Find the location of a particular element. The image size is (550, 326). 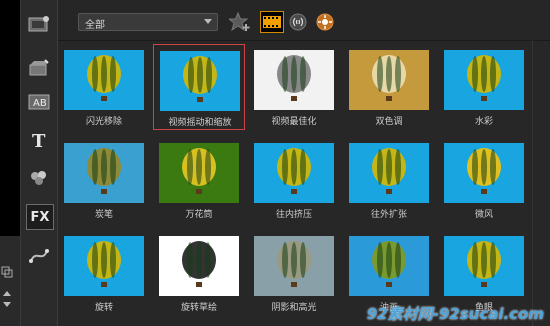

effect-thumbnail: 往内挤压 is located at coordinates (294, 180).